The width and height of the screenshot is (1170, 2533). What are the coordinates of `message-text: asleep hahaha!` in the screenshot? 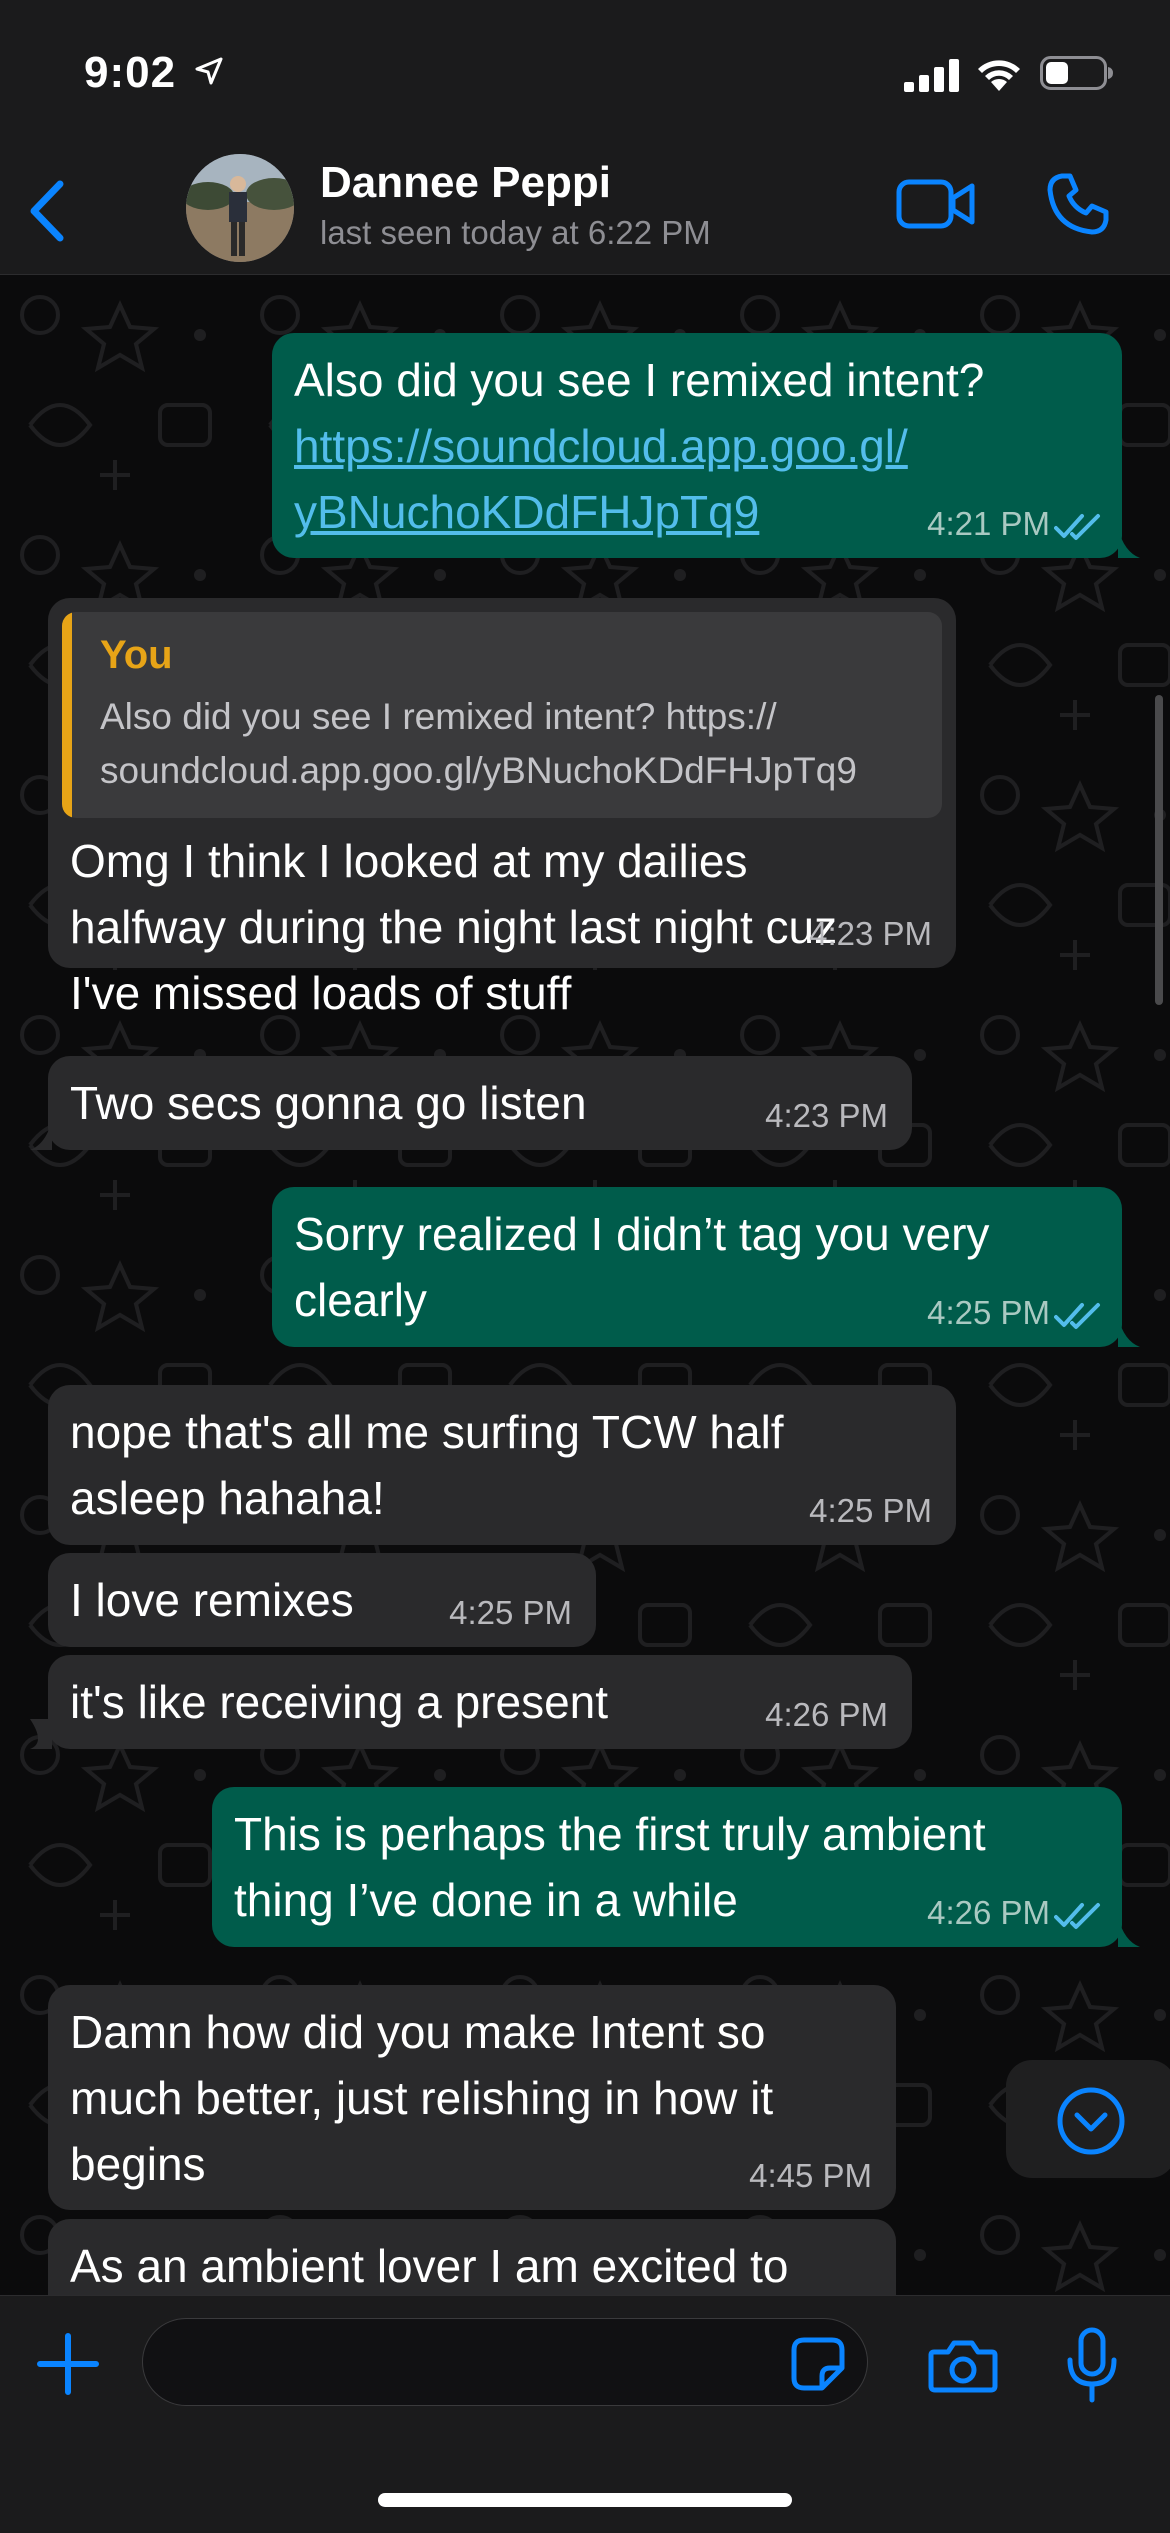 It's located at (227, 1498).